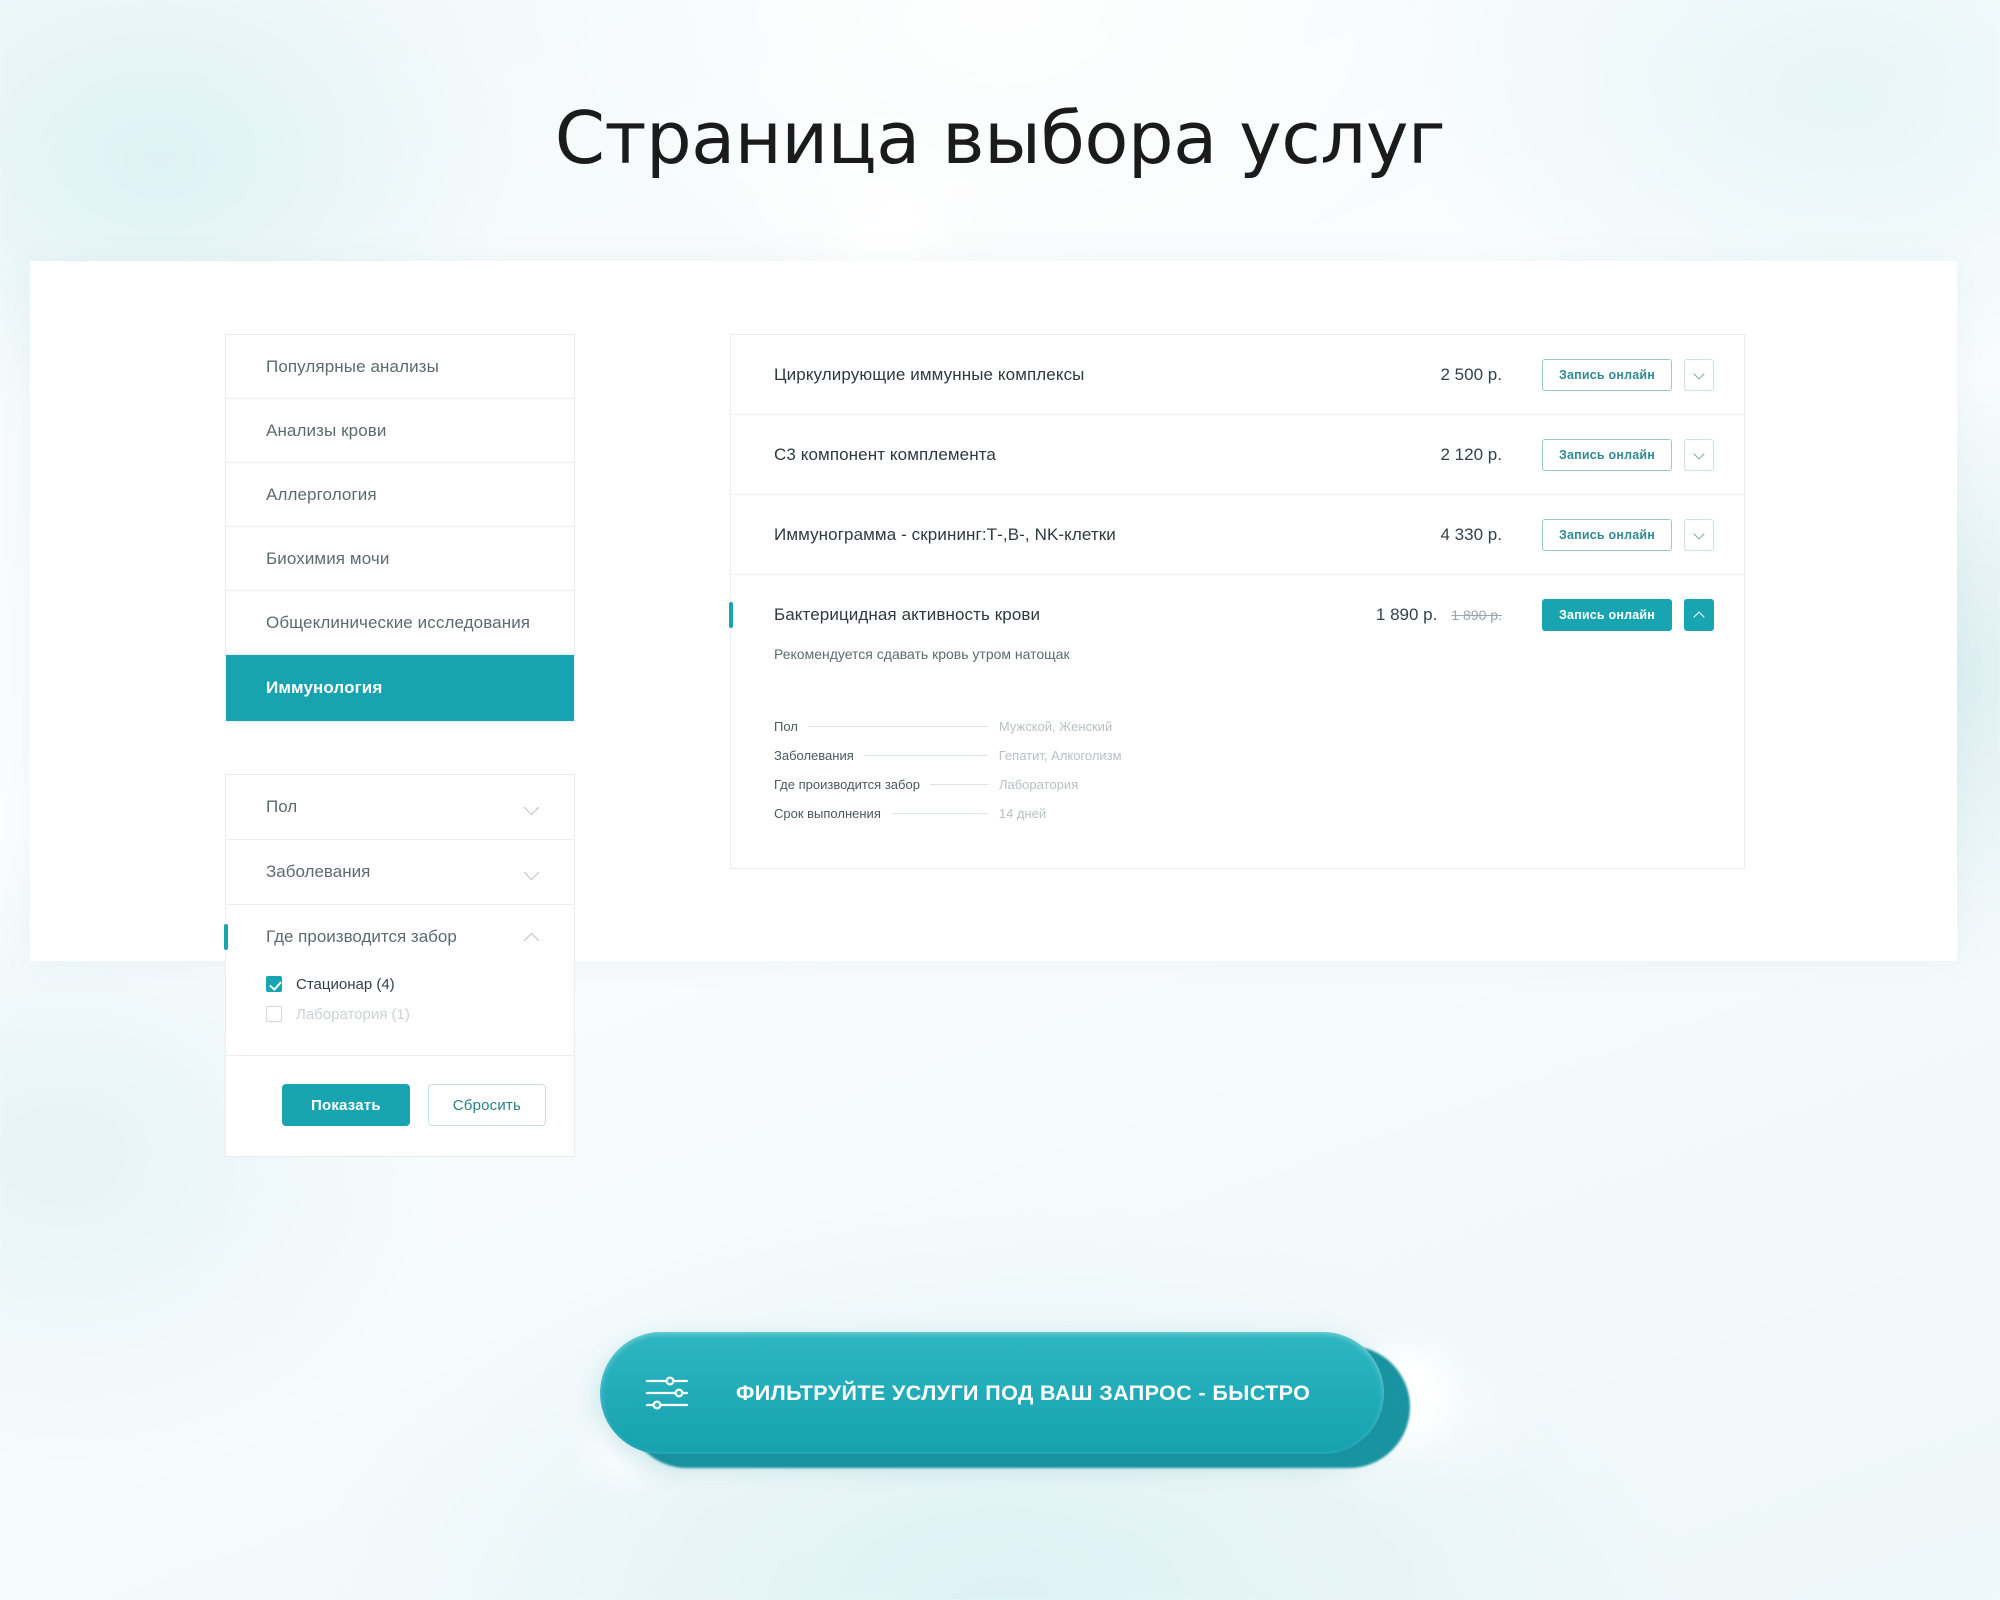 Image resolution: width=2000 pixels, height=1600 pixels. What do you see at coordinates (1060, 755) in the screenshot?
I see `service-detail-value: Гепатит, Алкоголизм` at bounding box center [1060, 755].